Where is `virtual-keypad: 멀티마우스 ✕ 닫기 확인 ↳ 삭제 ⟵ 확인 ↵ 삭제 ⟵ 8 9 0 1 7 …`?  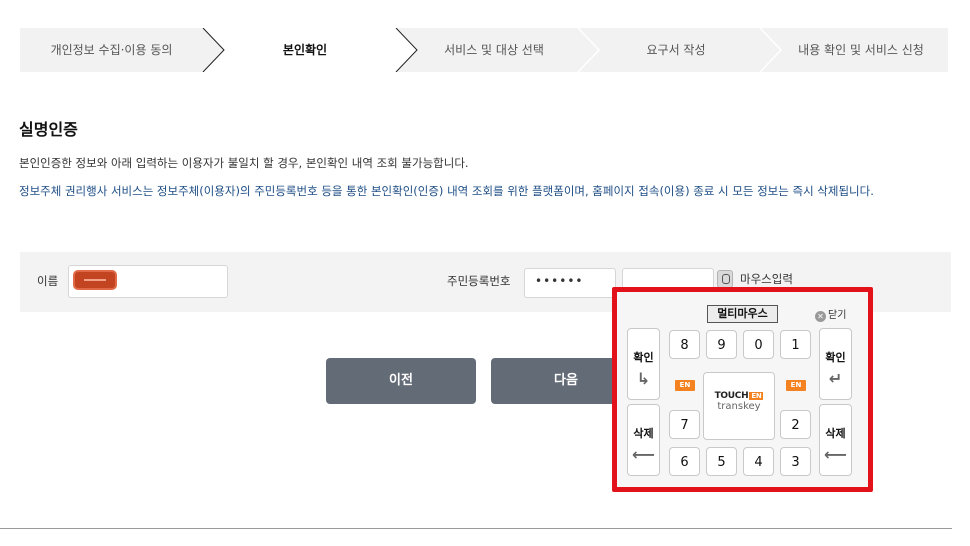 virtual-keypad: 멀티마우스 ✕ 닫기 확인 ↳ 삭제 ⟵ 확인 ↵ 삭제 ⟵ 8 9 0 1 7 … is located at coordinates (742, 389).